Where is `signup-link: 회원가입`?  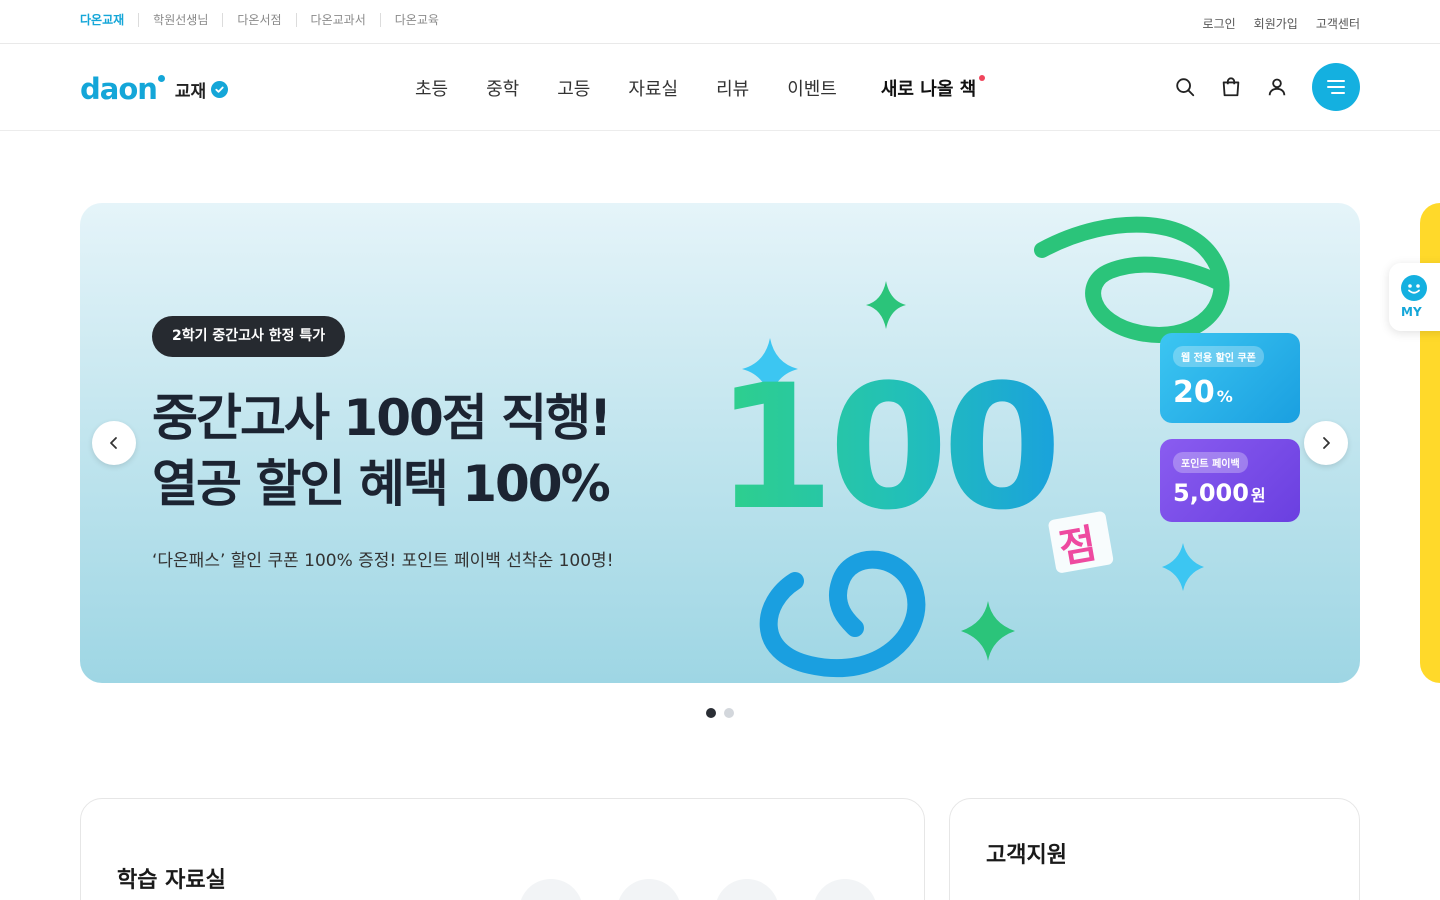
signup-link: 회원가입 is located at coordinates (1276, 23).